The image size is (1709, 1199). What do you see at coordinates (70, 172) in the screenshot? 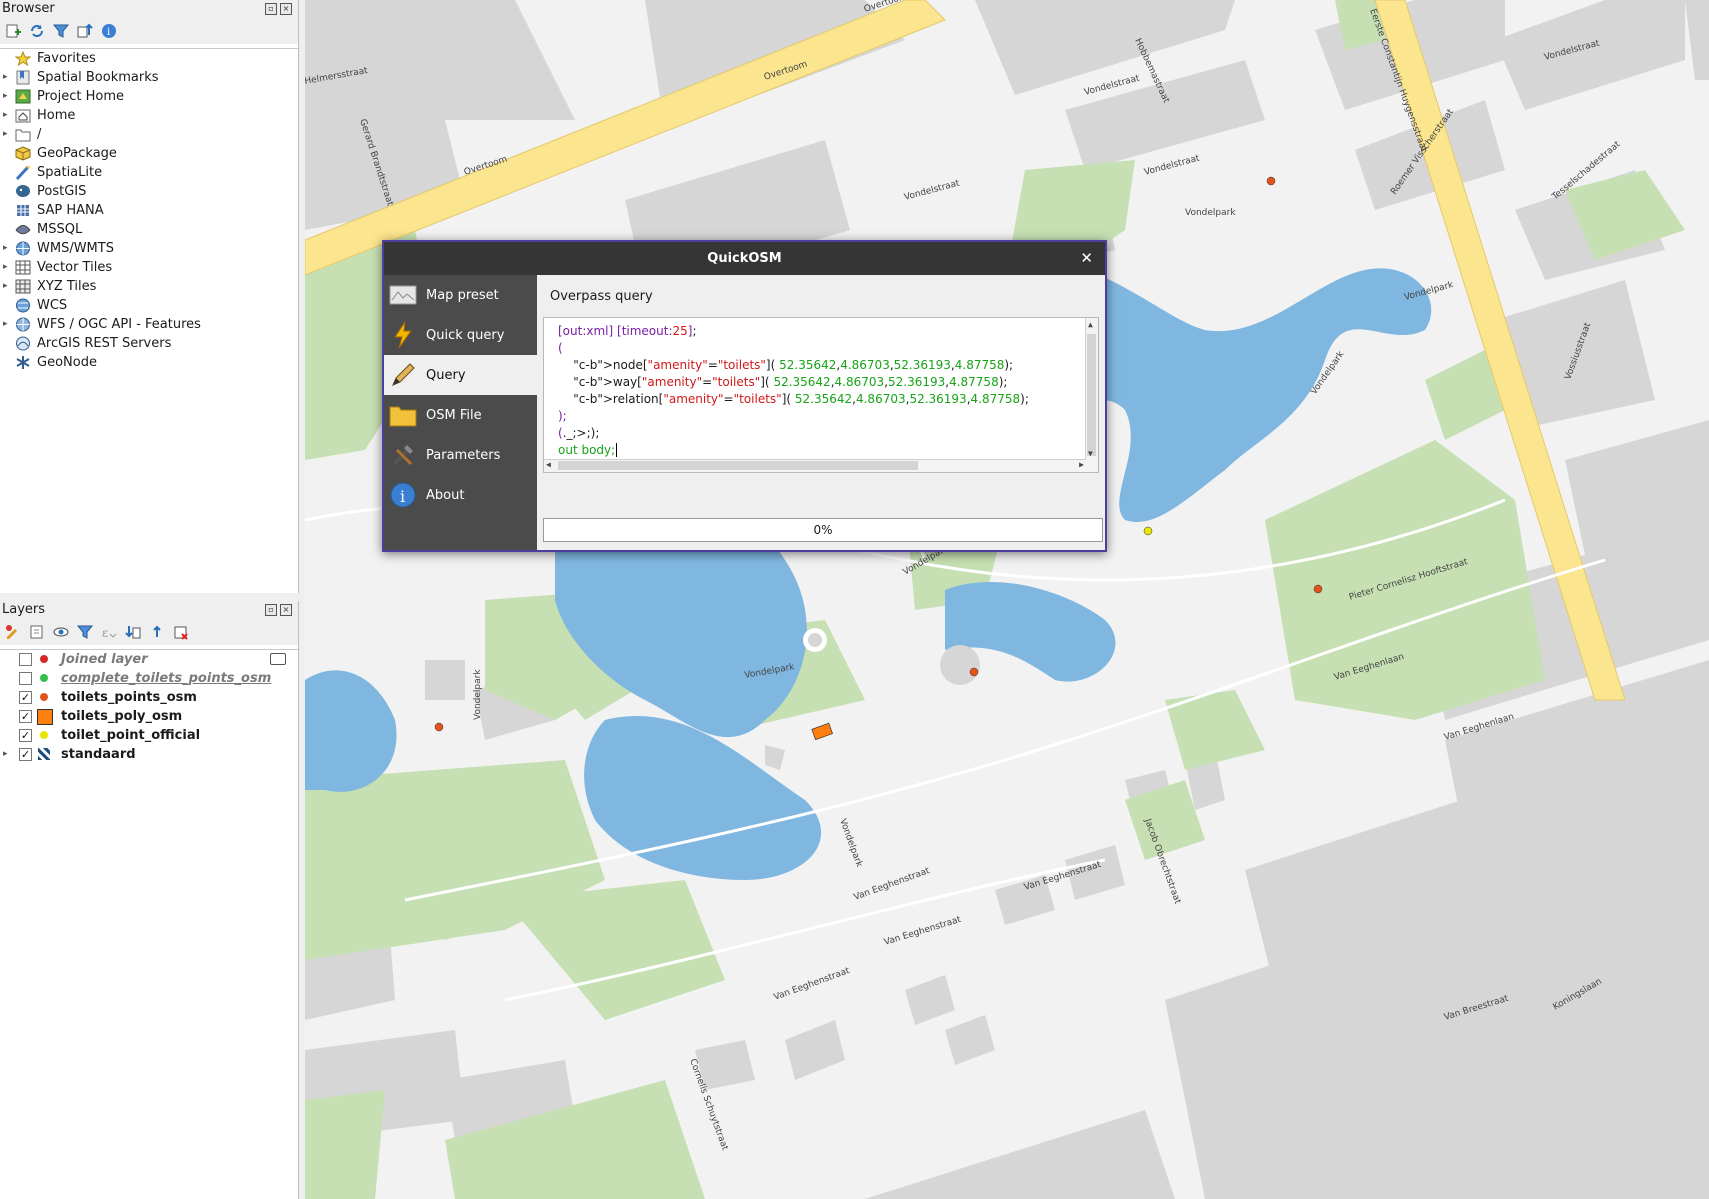
I see `browser-item-label: SpatiaLite` at bounding box center [70, 172].